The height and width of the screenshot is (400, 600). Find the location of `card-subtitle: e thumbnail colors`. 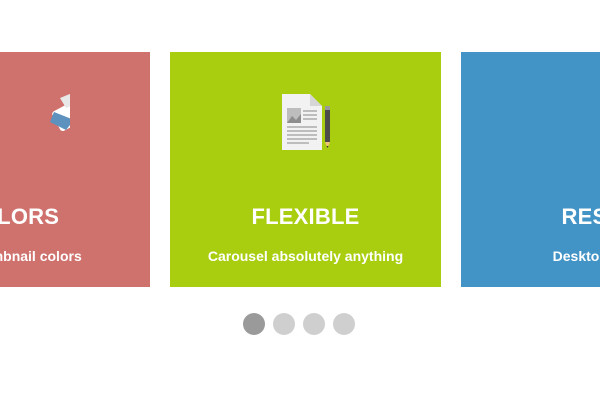

card-subtitle: e thumbnail colors is located at coordinates (41, 256).